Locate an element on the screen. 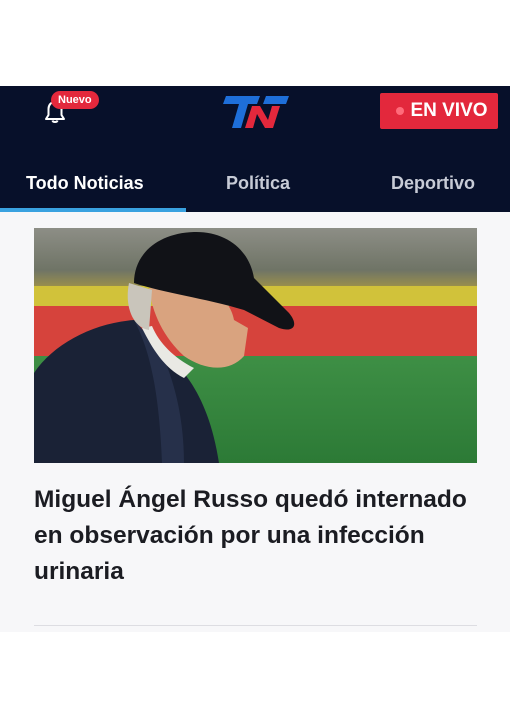  live-indicator-icon is located at coordinates (400, 111).